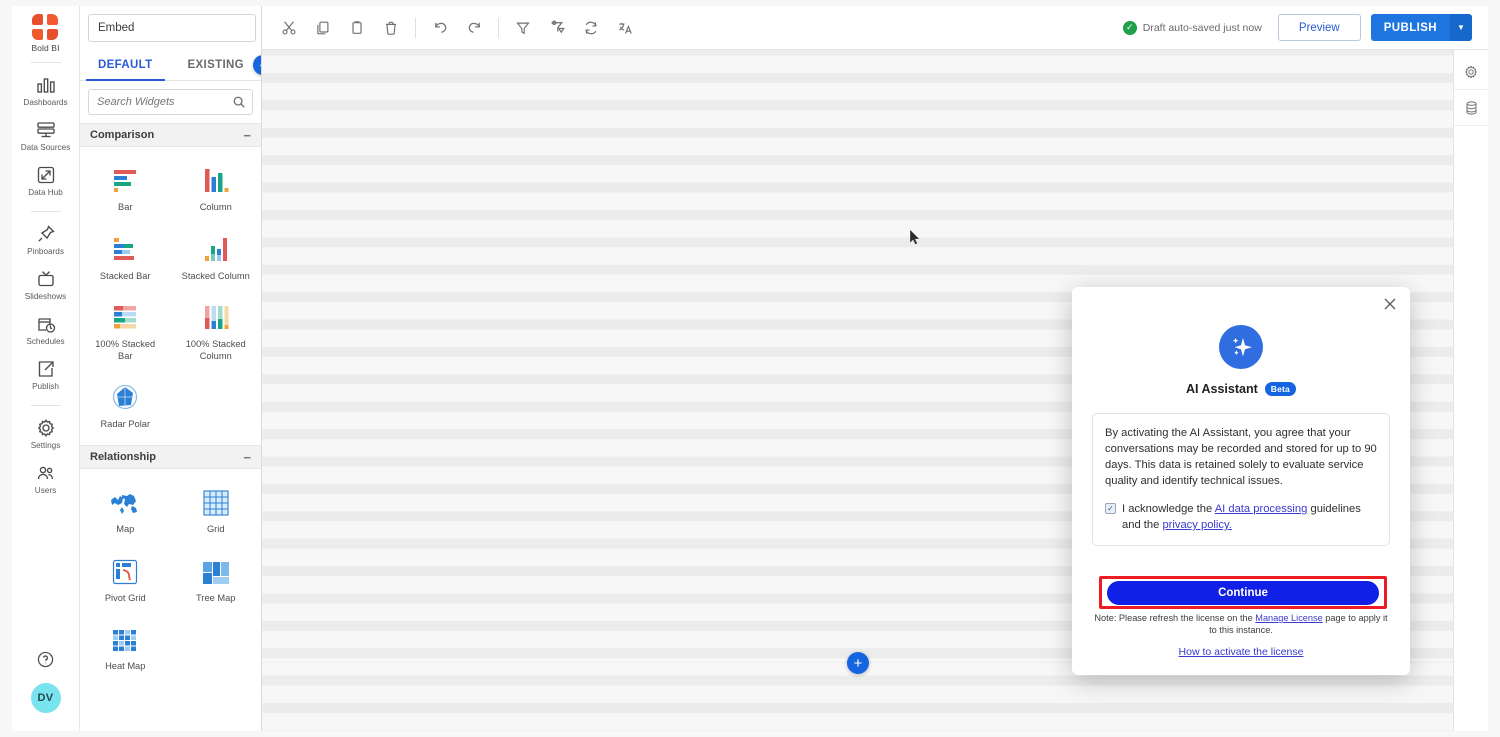 The width and height of the screenshot is (1500, 737). I want to click on widget-radar-polar: Radar Polar, so click(125, 406).